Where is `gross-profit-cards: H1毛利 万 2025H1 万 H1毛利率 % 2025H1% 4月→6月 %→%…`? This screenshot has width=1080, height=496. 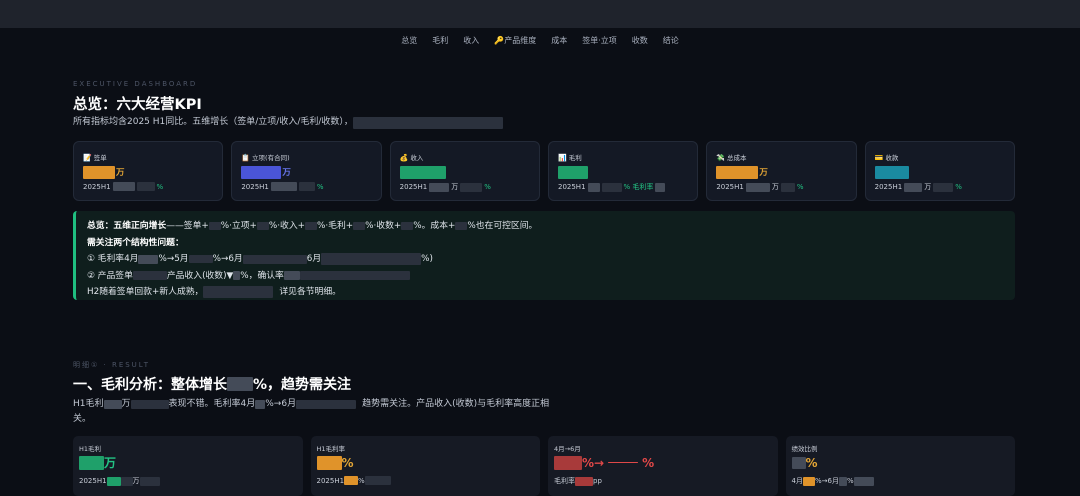
gross-profit-cards: H1毛利 万 2025H1 万 H1毛利率 % 2025H1% 4月→6月 %→%… is located at coordinates (544, 466).